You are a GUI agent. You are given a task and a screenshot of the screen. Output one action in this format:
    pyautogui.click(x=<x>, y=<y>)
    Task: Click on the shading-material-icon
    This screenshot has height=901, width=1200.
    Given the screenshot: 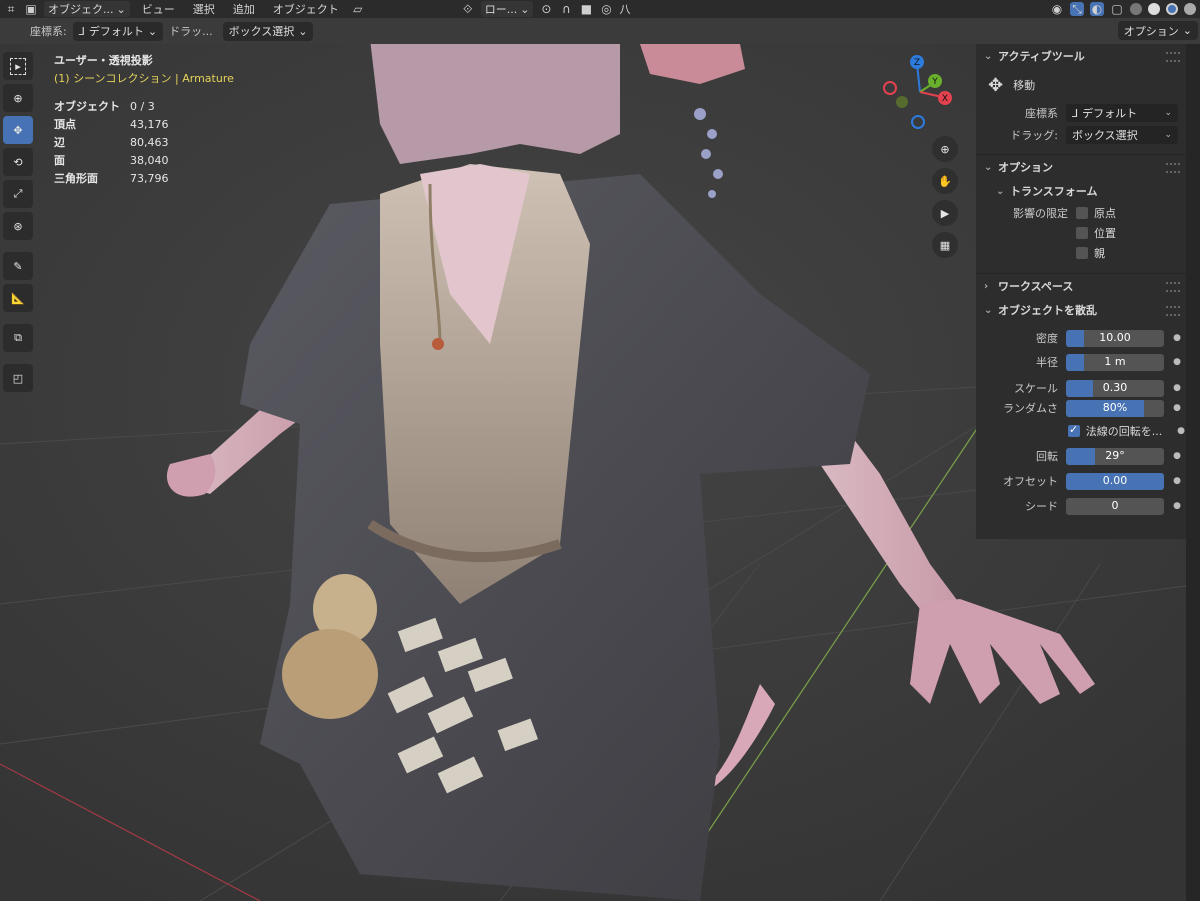 What is the action you would take?
    pyautogui.click(x=1172, y=9)
    